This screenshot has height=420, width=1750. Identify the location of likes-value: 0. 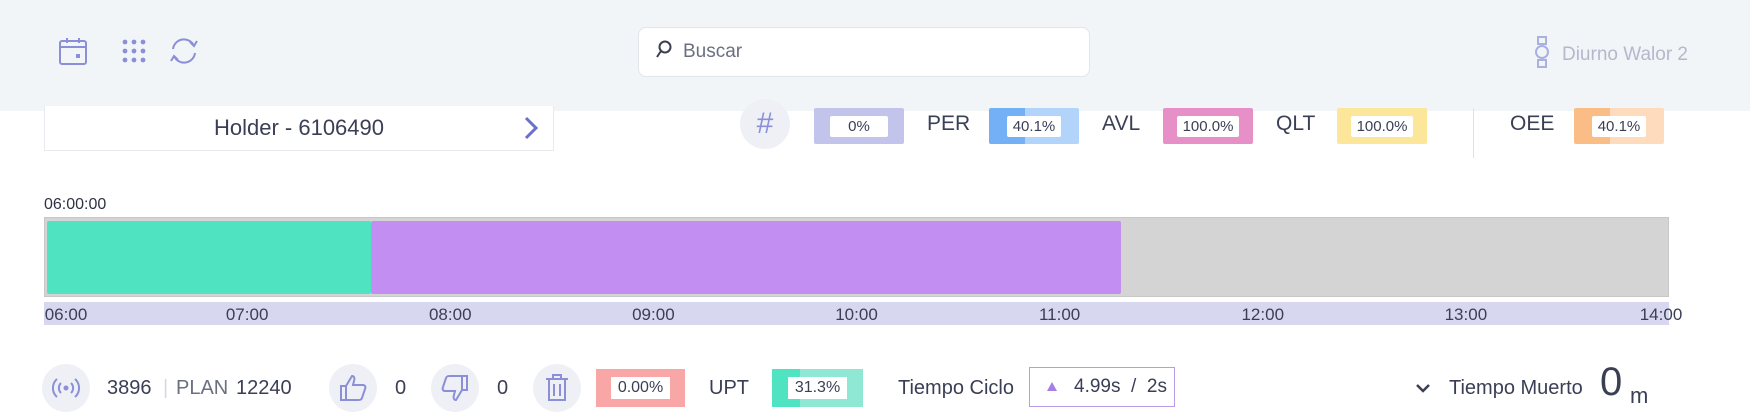
(401, 388).